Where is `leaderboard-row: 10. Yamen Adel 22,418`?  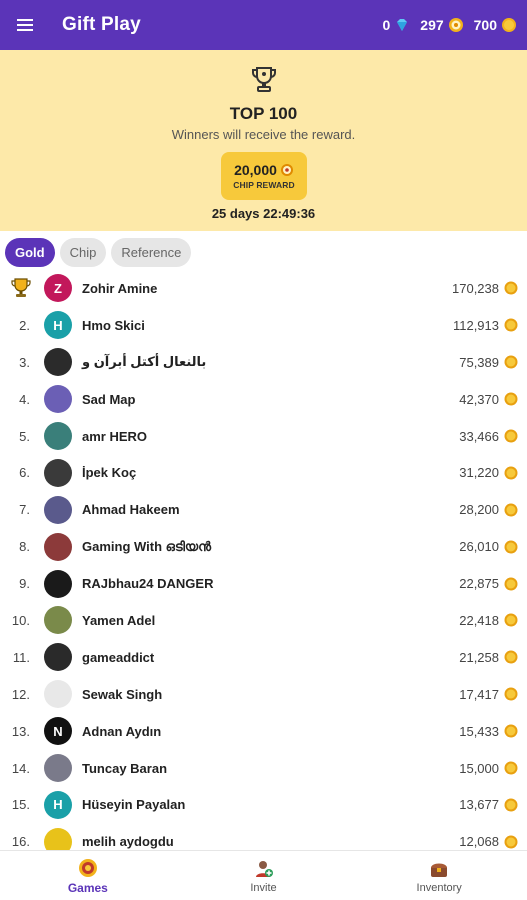 leaderboard-row: 10. Yamen Adel 22,418 is located at coordinates (263, 620).